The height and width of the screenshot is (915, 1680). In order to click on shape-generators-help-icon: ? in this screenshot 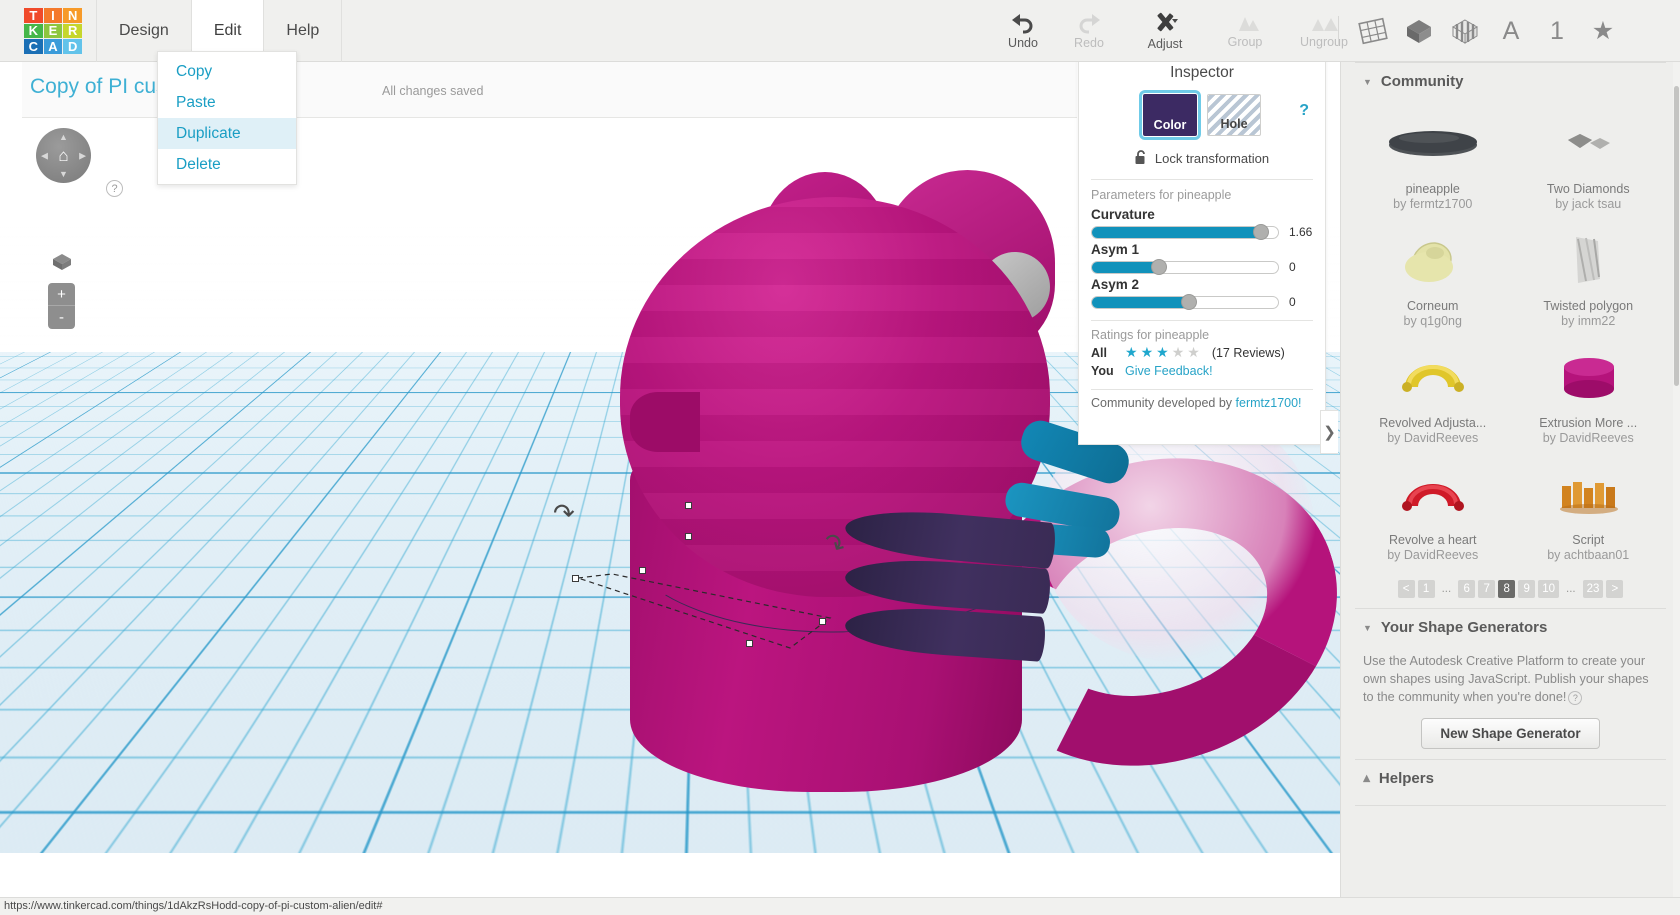, I will do `click(1575, 697)`.